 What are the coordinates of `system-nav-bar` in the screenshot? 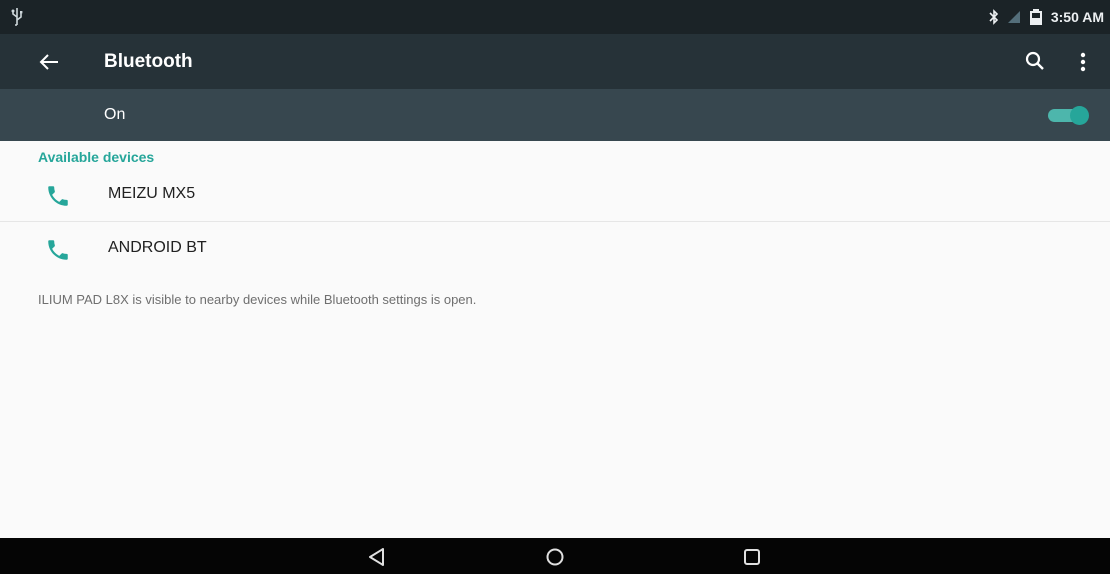 It's located at (555, 556).